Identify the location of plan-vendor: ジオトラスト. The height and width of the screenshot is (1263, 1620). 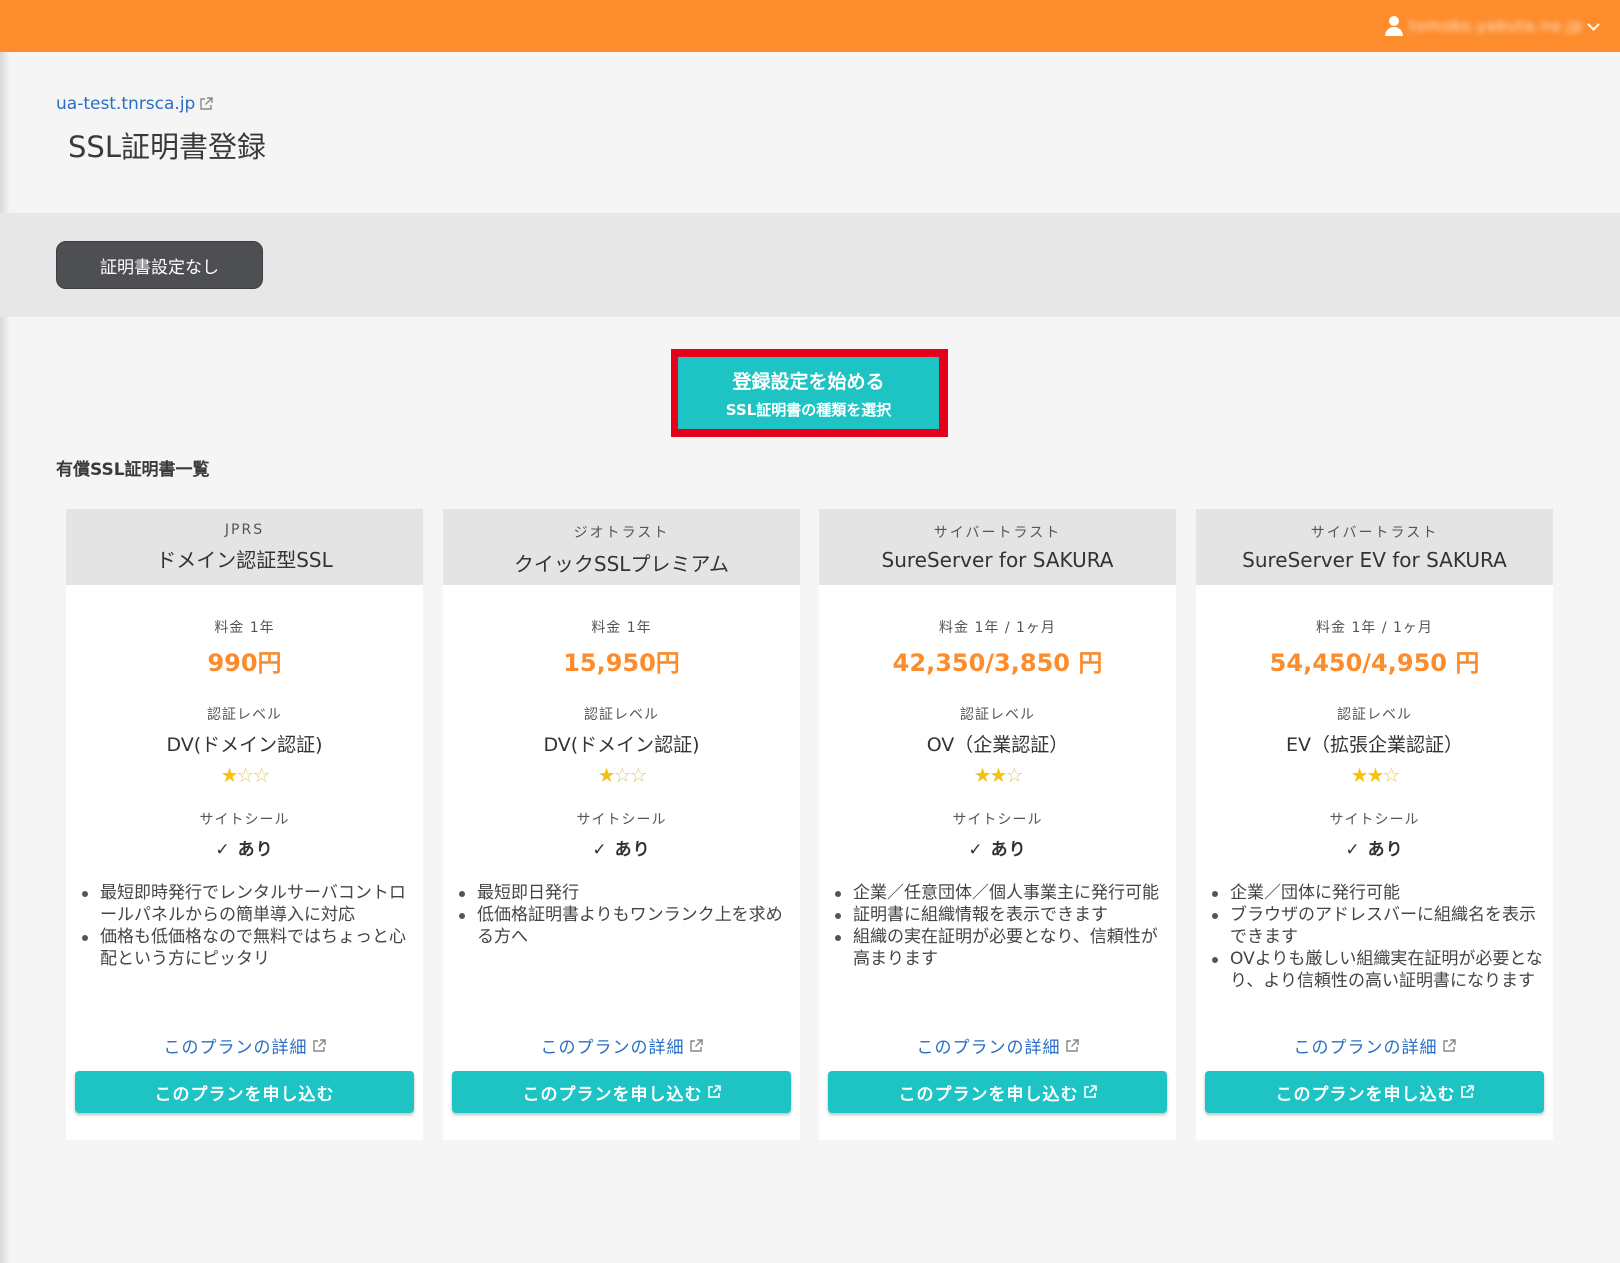
(621, 533).